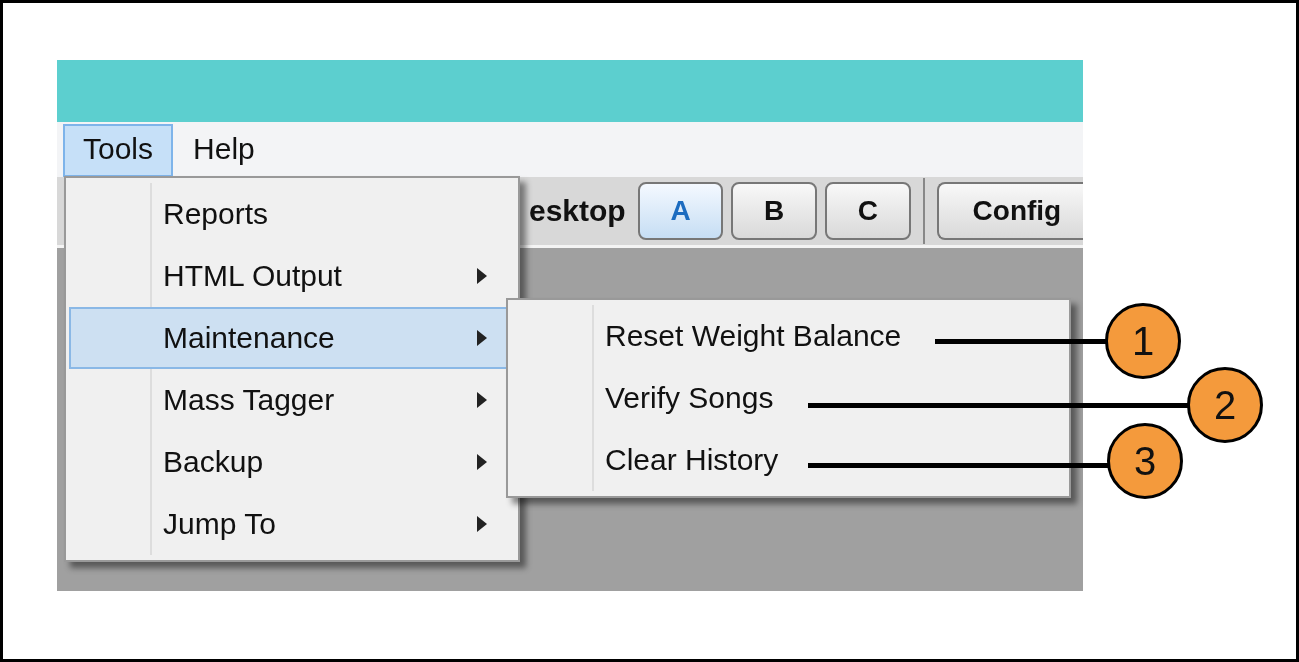  I want to click on toolbar-button: C, so click(868, 211).